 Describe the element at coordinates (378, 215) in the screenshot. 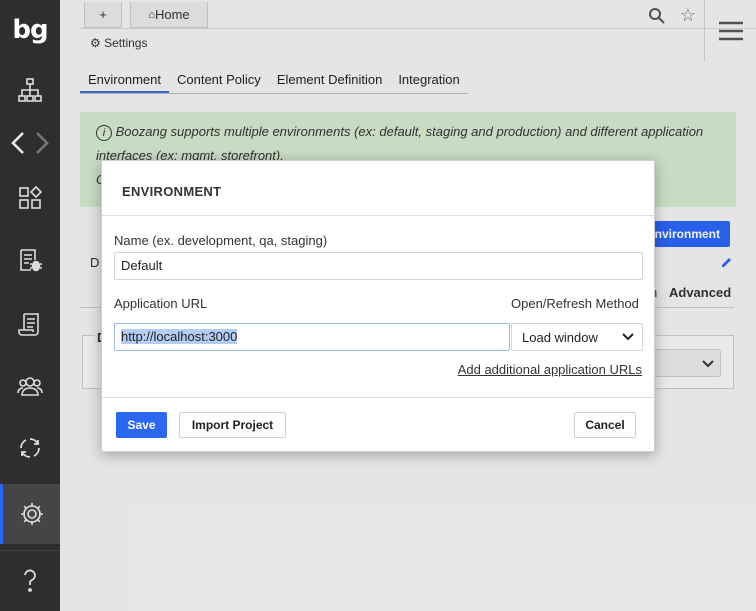

I see `dialog-header-divider` at that location.